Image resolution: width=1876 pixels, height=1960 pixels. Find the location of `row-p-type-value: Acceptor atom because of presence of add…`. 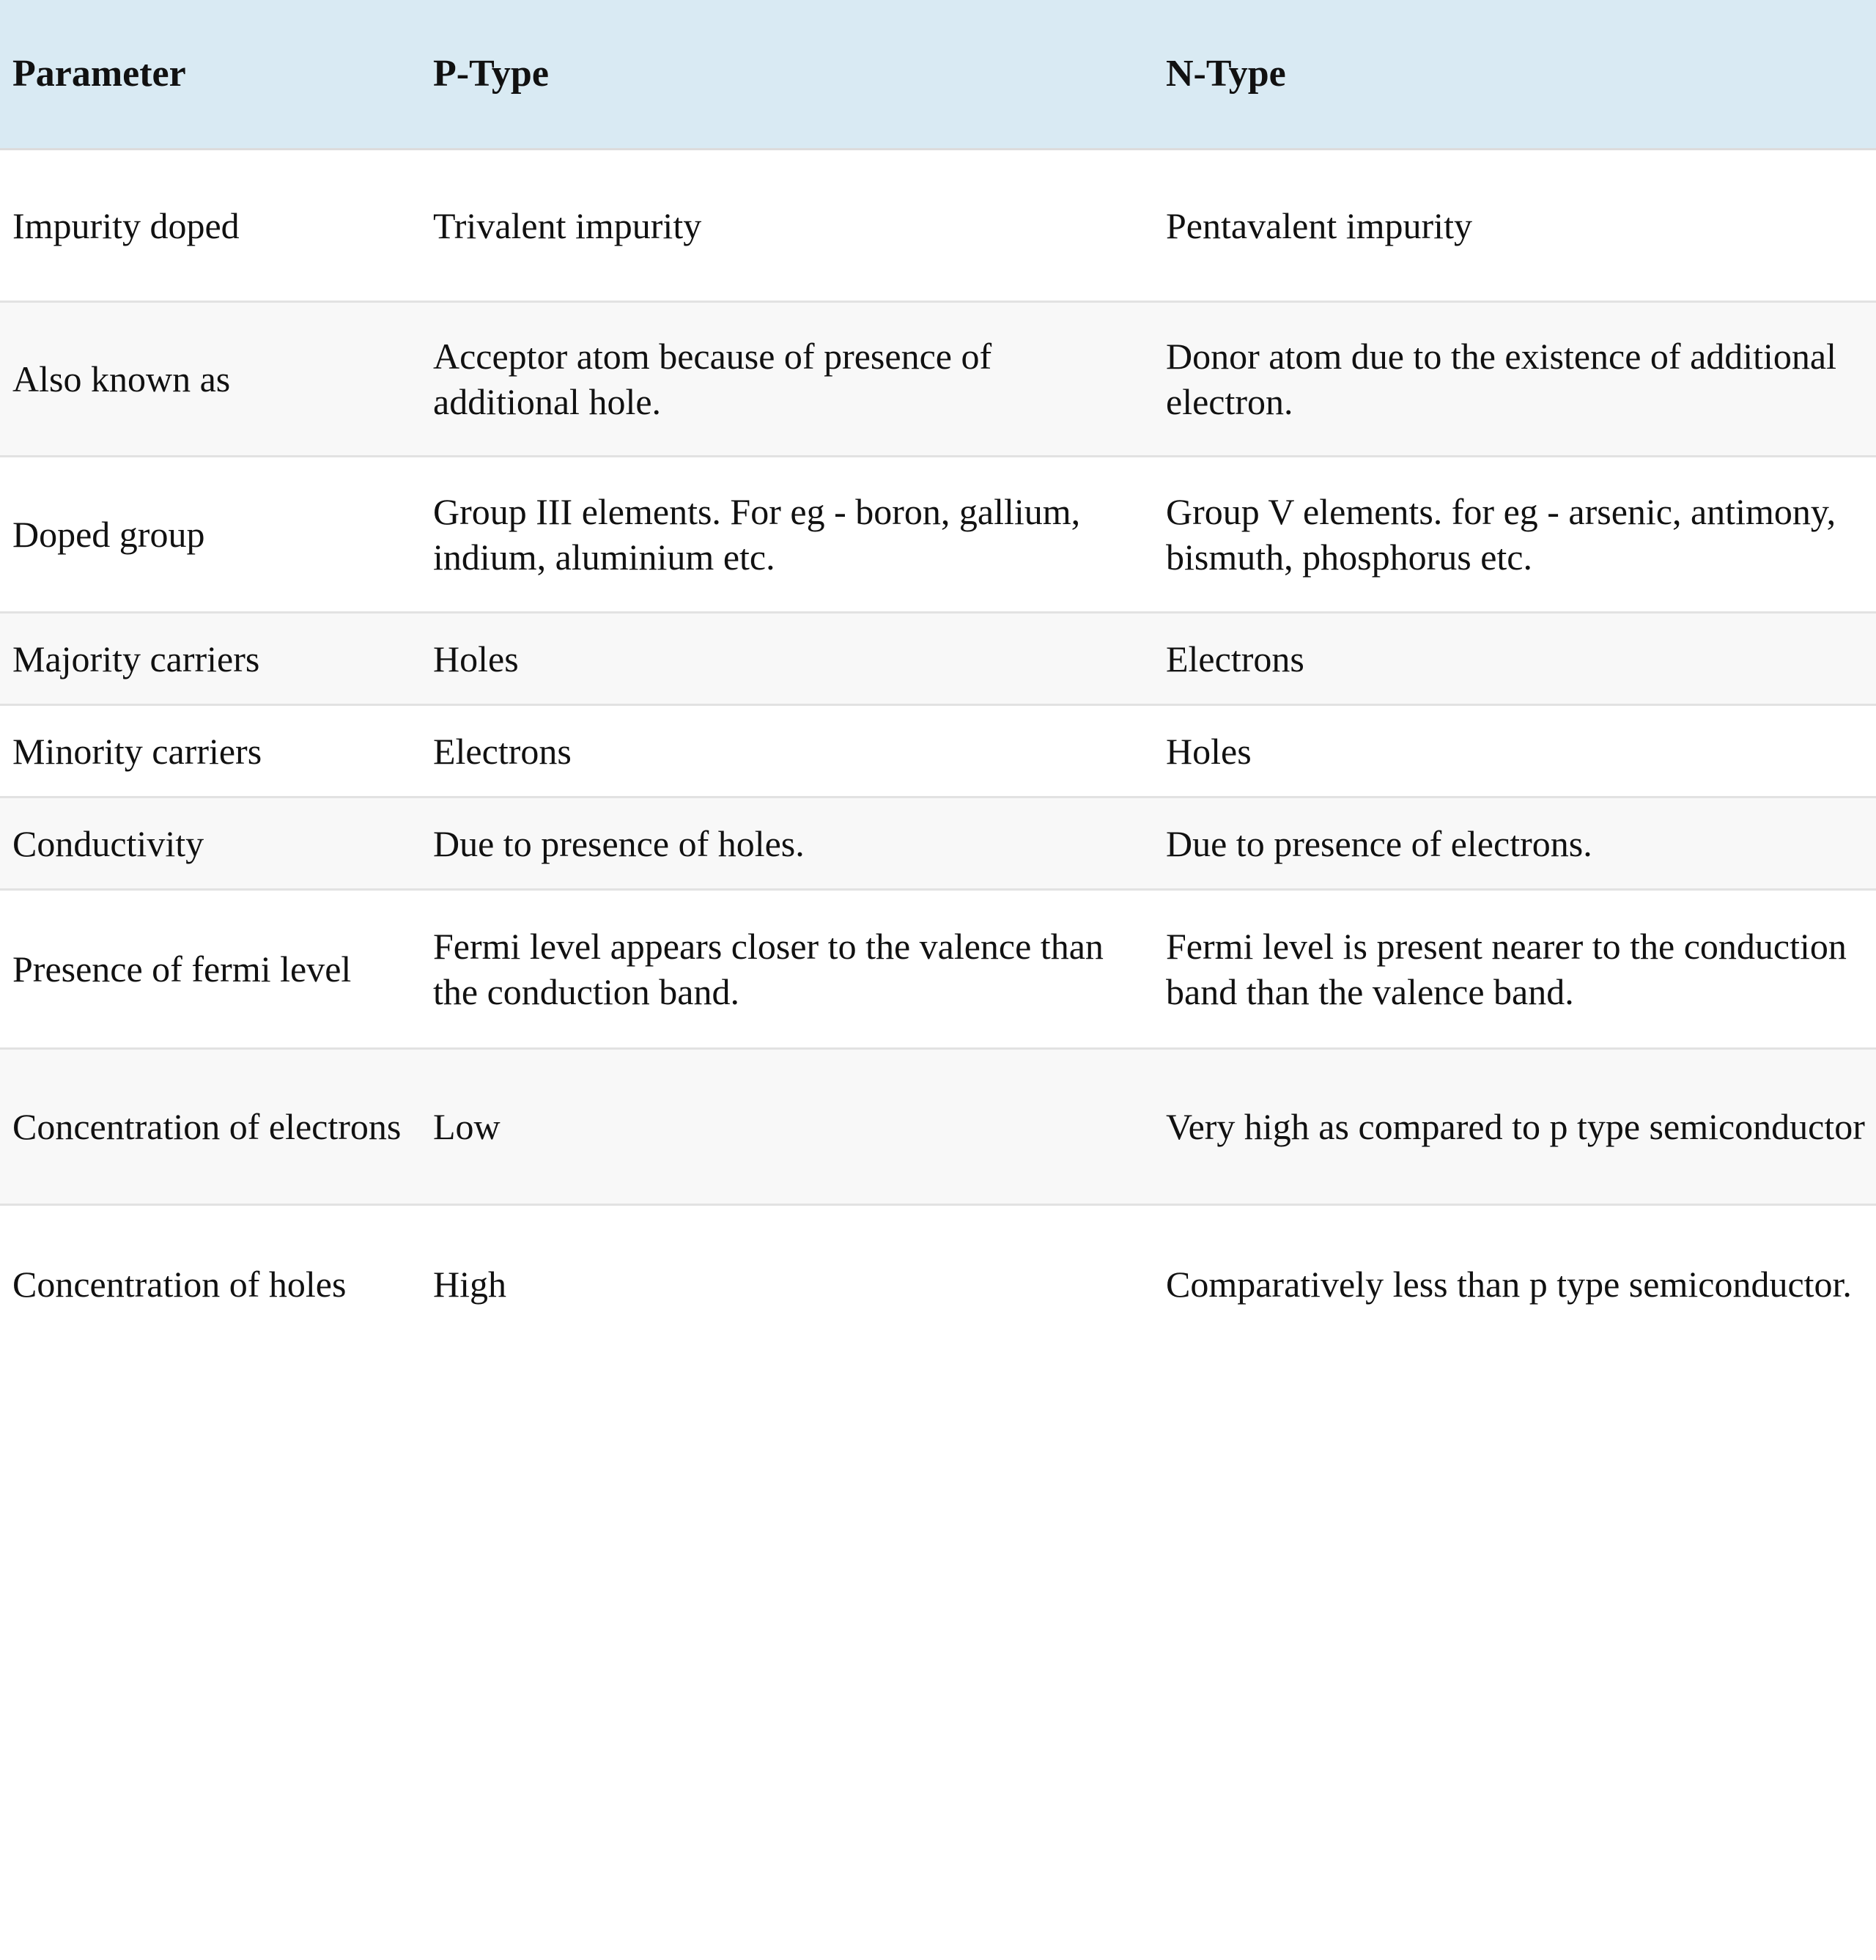

row-p-type-value: Acceptor atom because of presence of add… is located at coordinates (712, 379).